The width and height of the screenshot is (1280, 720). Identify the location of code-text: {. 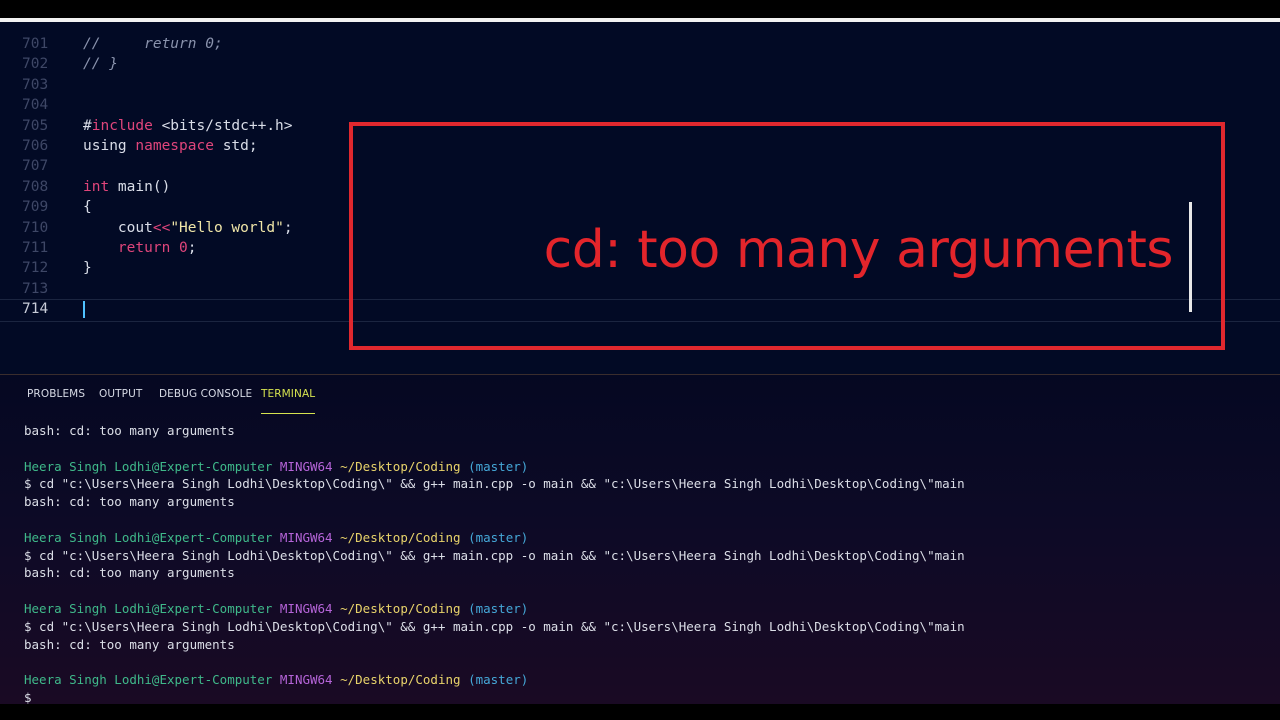
(87, 207).